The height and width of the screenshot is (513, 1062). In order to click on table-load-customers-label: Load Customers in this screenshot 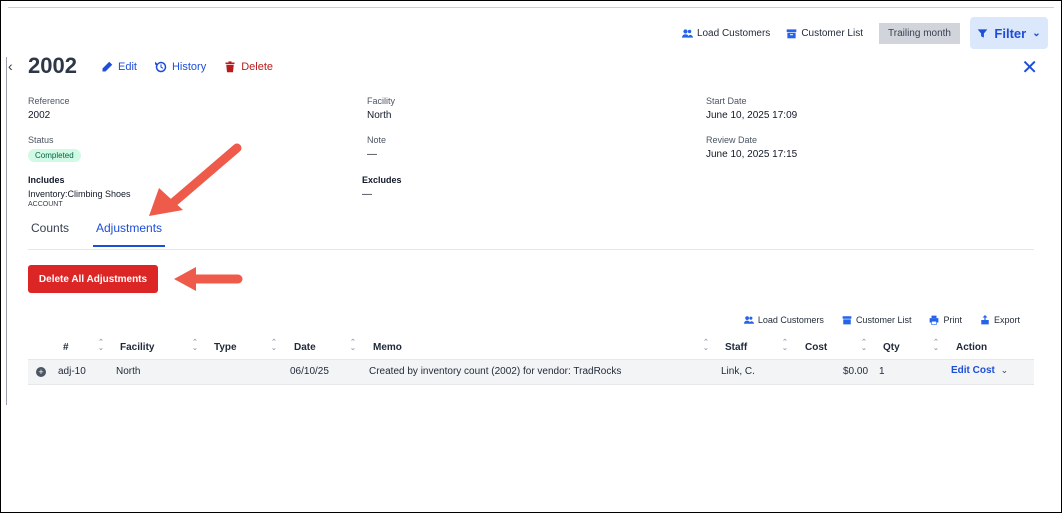, I will do `click(790, 320)`.